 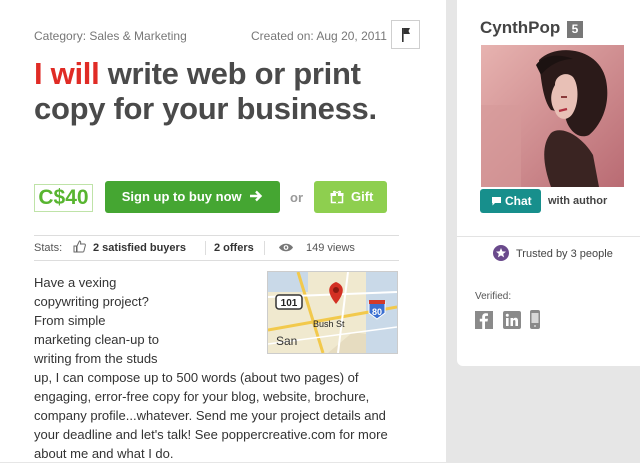 I want to click on title-highlight: I will, so click(x=67, y=73).